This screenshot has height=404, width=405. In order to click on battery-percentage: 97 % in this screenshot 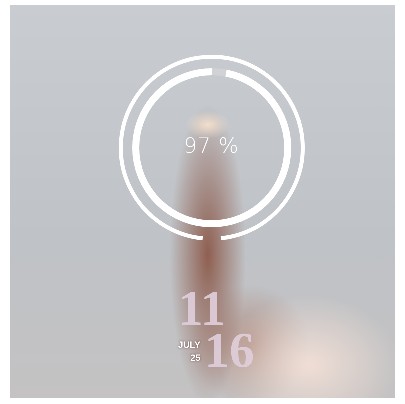, I will do `click(212, 146)`.